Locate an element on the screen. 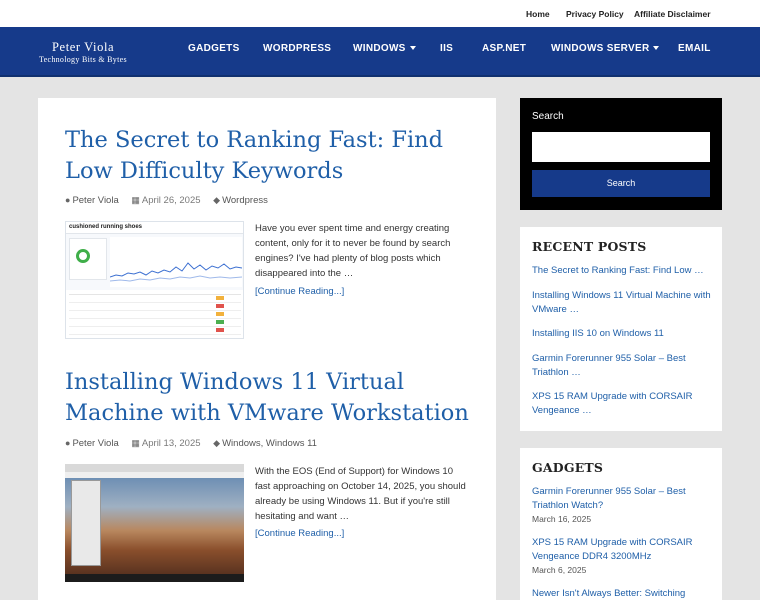  nav-item-label: WORDPRESS is located at coordinates (297, 48).